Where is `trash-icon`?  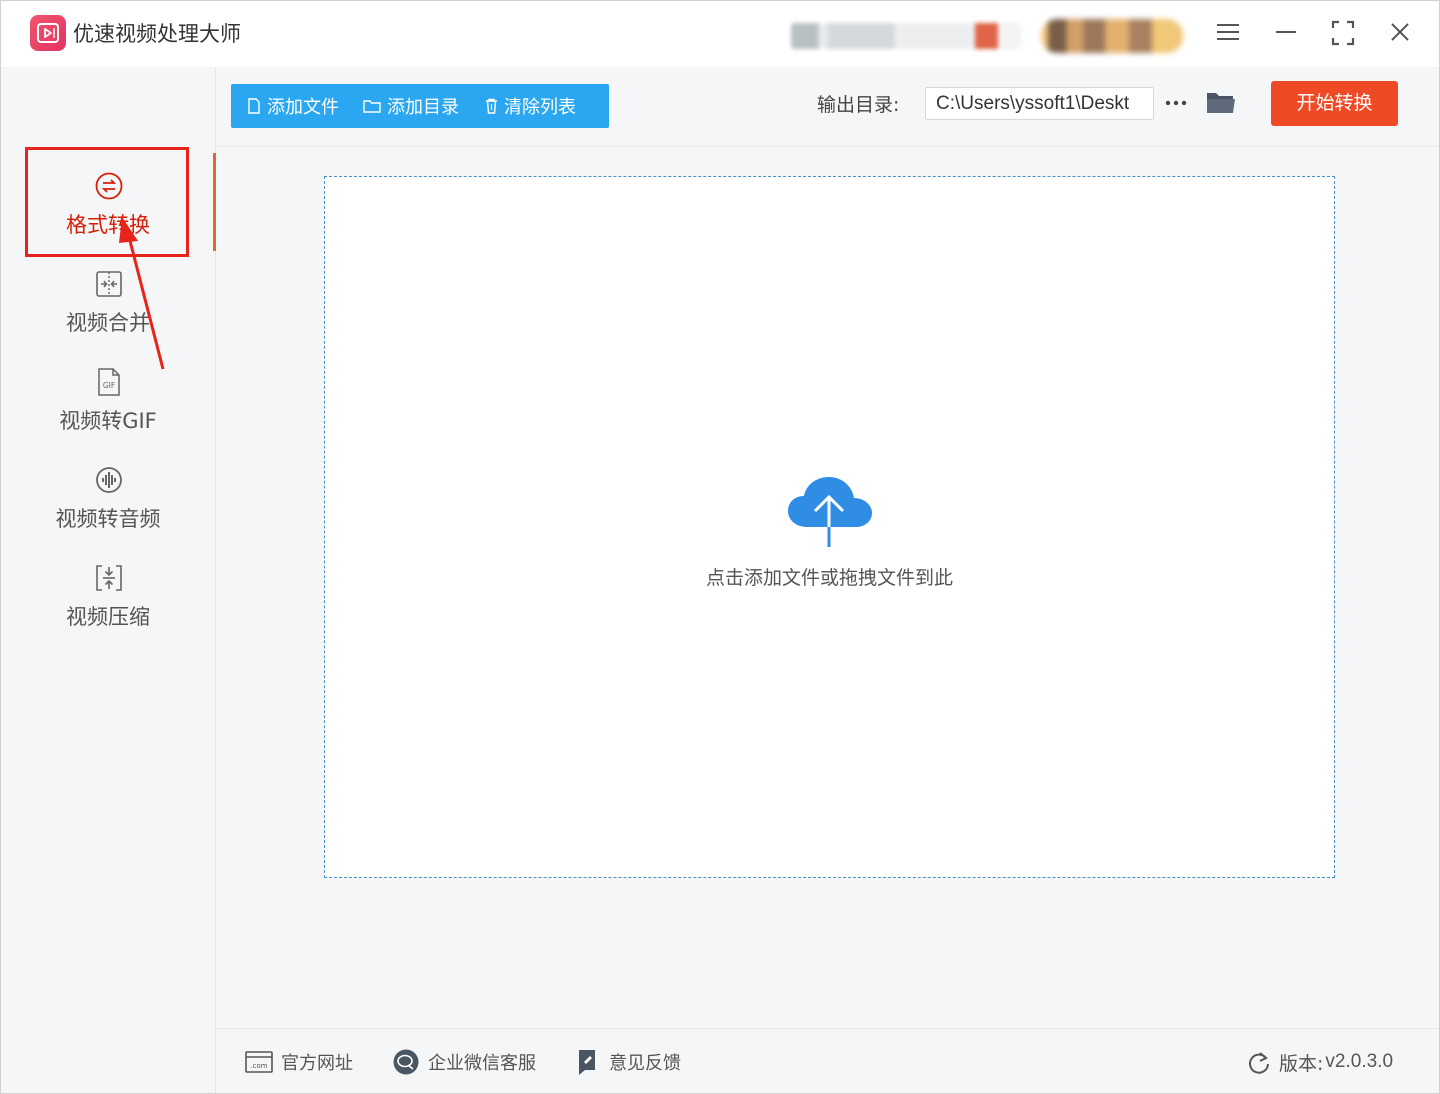 trash-icon is located at coordinates (491, 106).